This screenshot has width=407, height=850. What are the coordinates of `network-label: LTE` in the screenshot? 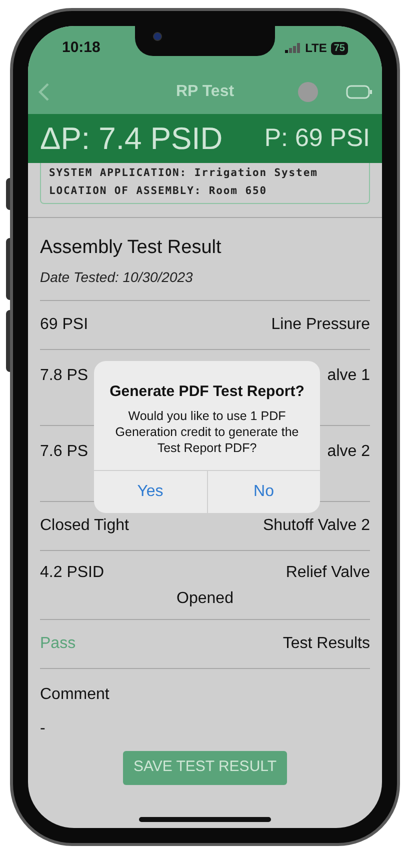 It's located at (316, 48).